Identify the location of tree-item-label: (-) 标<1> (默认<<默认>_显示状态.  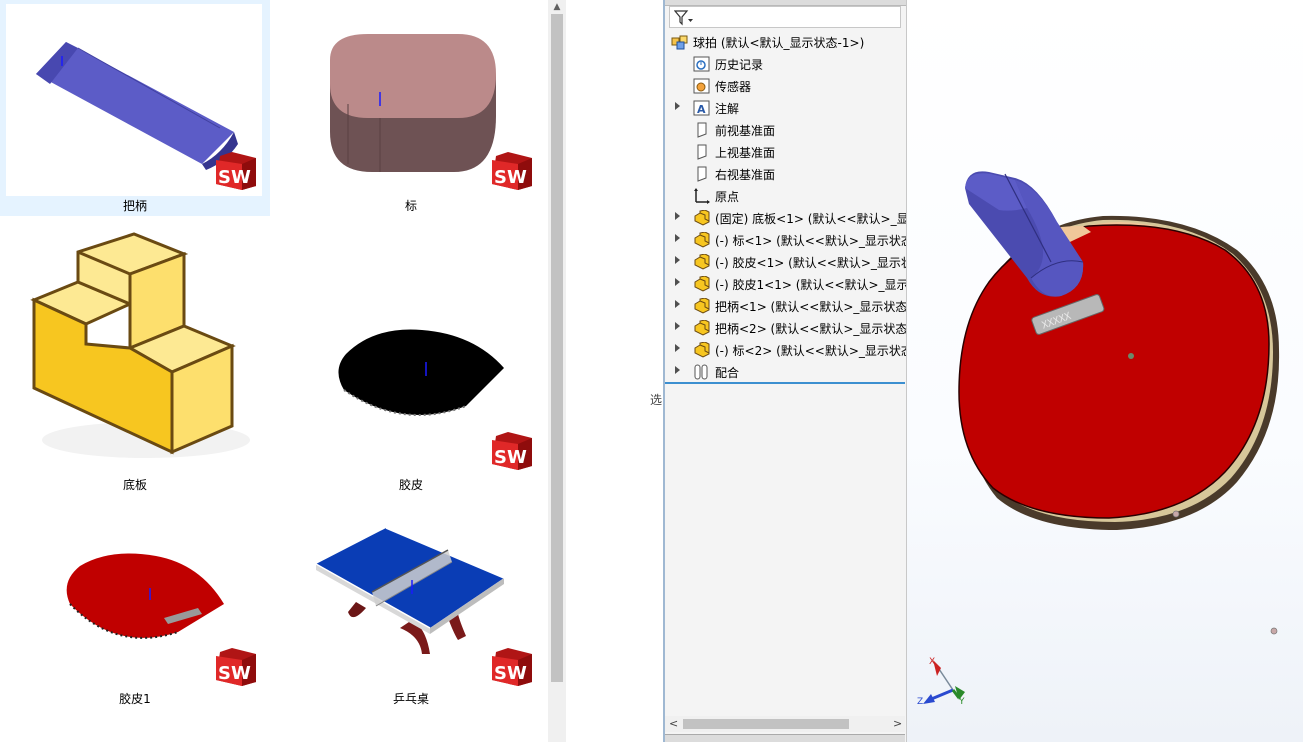
(811, 241).